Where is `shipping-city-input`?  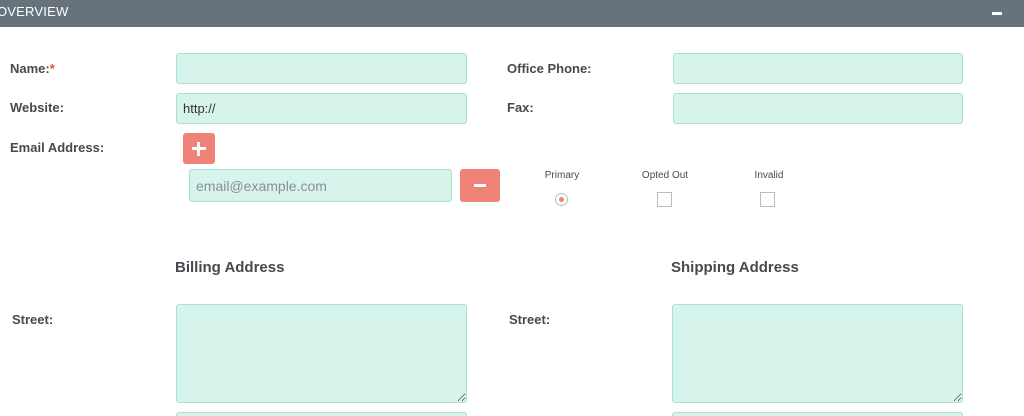
shipping-city-input is located at coordinates (817, 414).